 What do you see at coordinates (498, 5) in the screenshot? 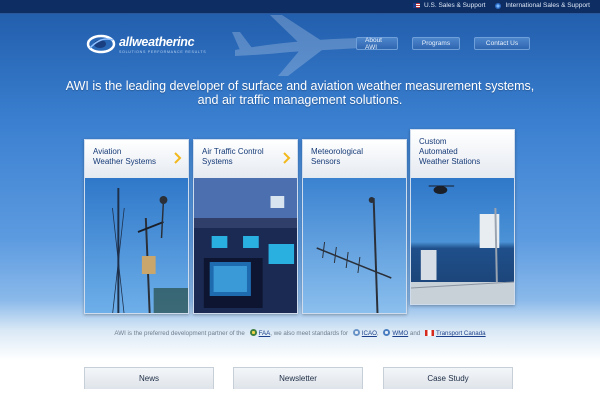
I see `globe-icon` at bounding box center [498, 5].